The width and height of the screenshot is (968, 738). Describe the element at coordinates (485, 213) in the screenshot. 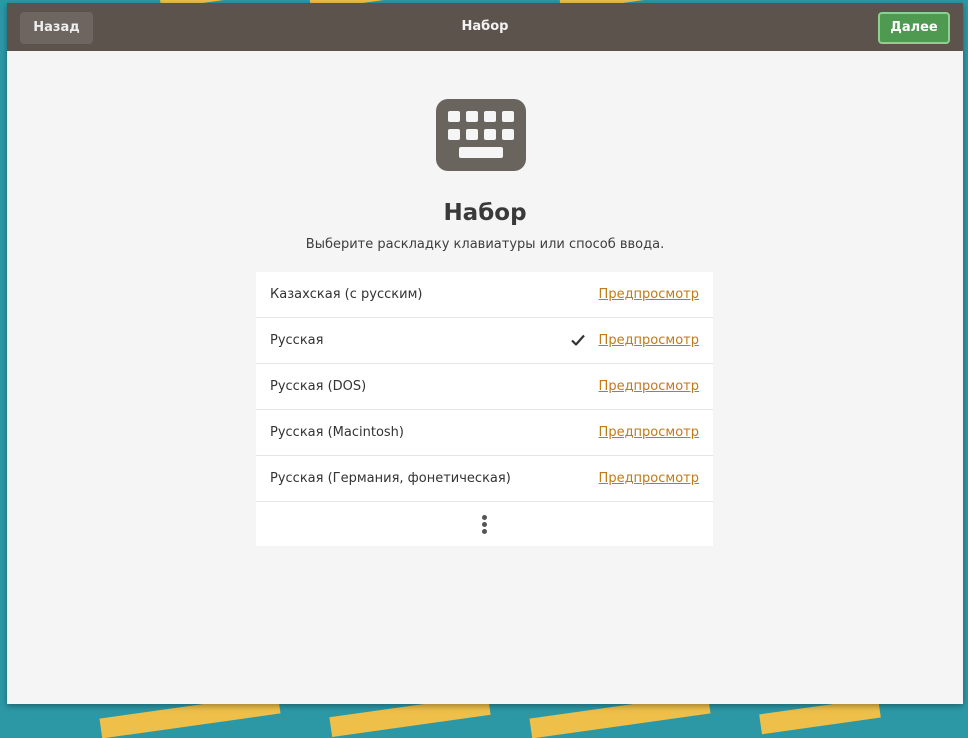

I see `page-title: Набор` at that location.